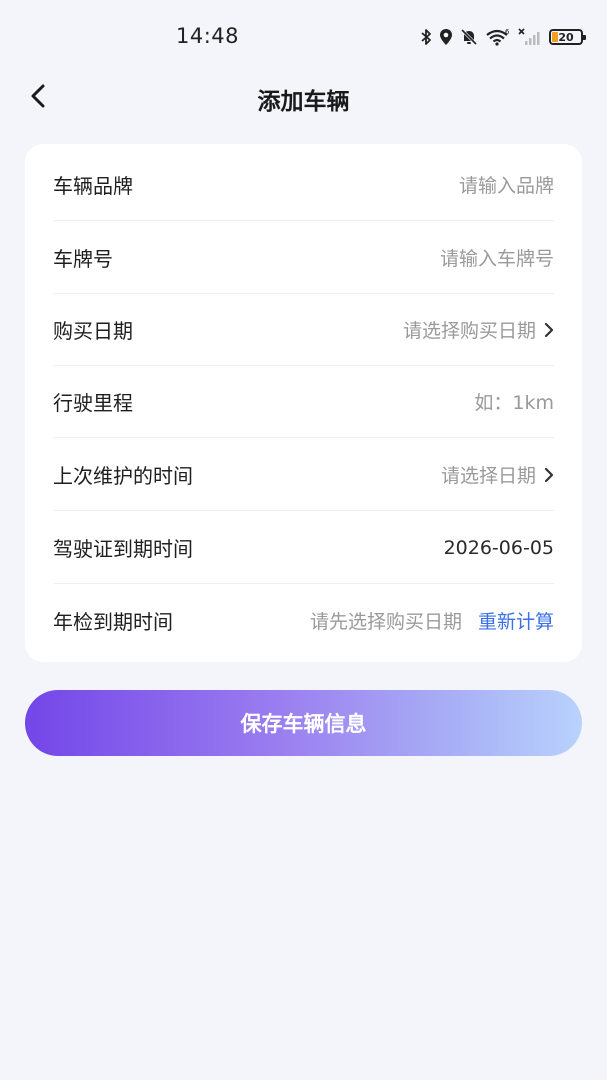  I want to click on inspection-expiry-label: 年检到期时间, so click(113, 621).